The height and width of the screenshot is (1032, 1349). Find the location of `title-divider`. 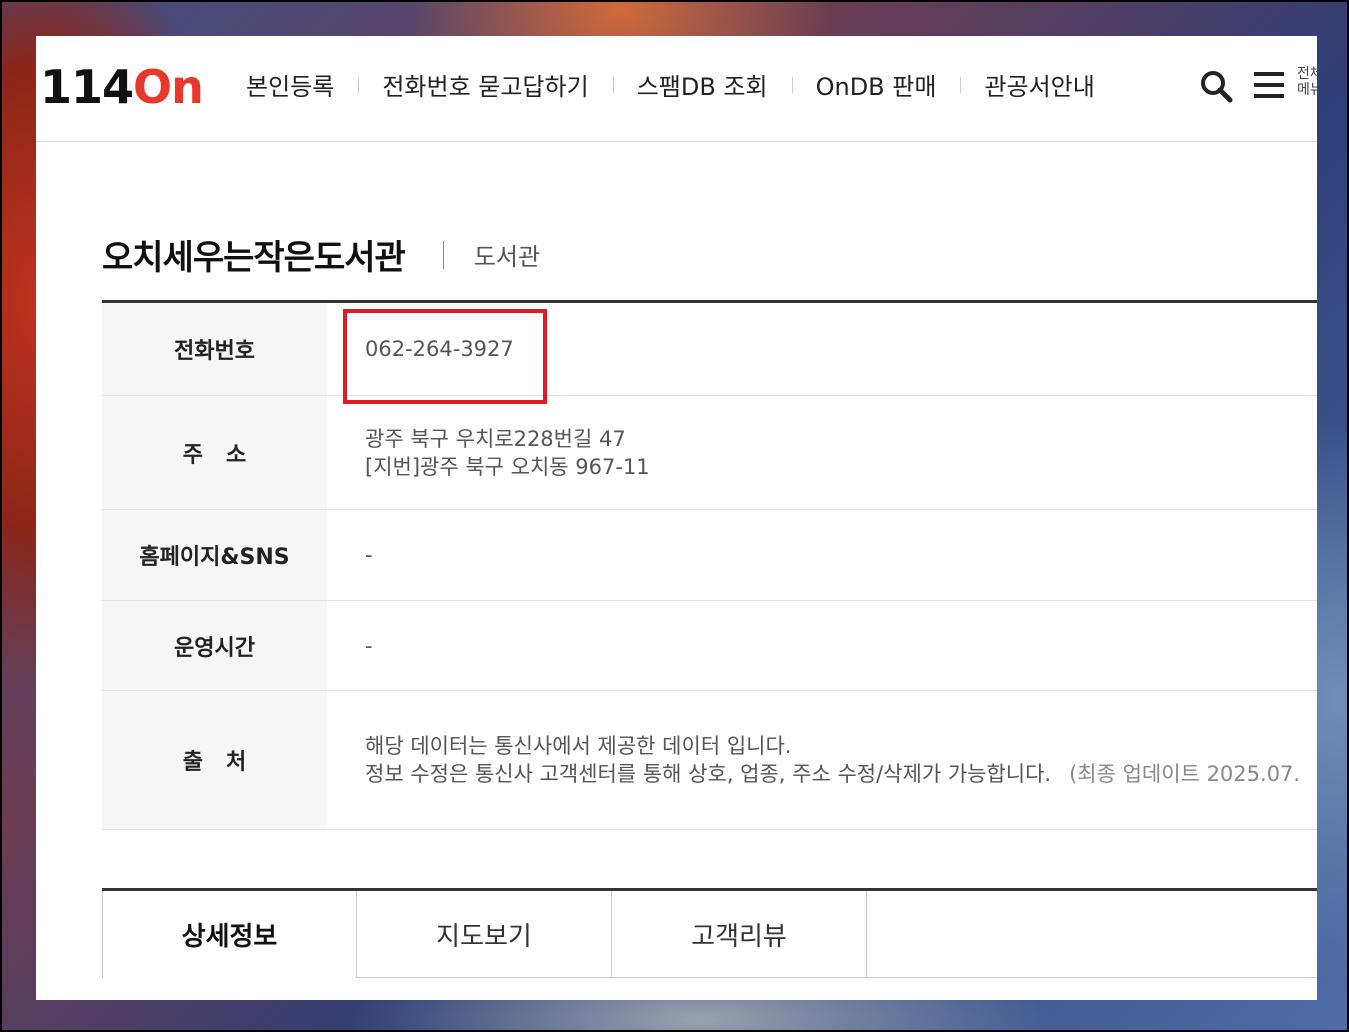

title-divider is located at coordinates (443, 254).